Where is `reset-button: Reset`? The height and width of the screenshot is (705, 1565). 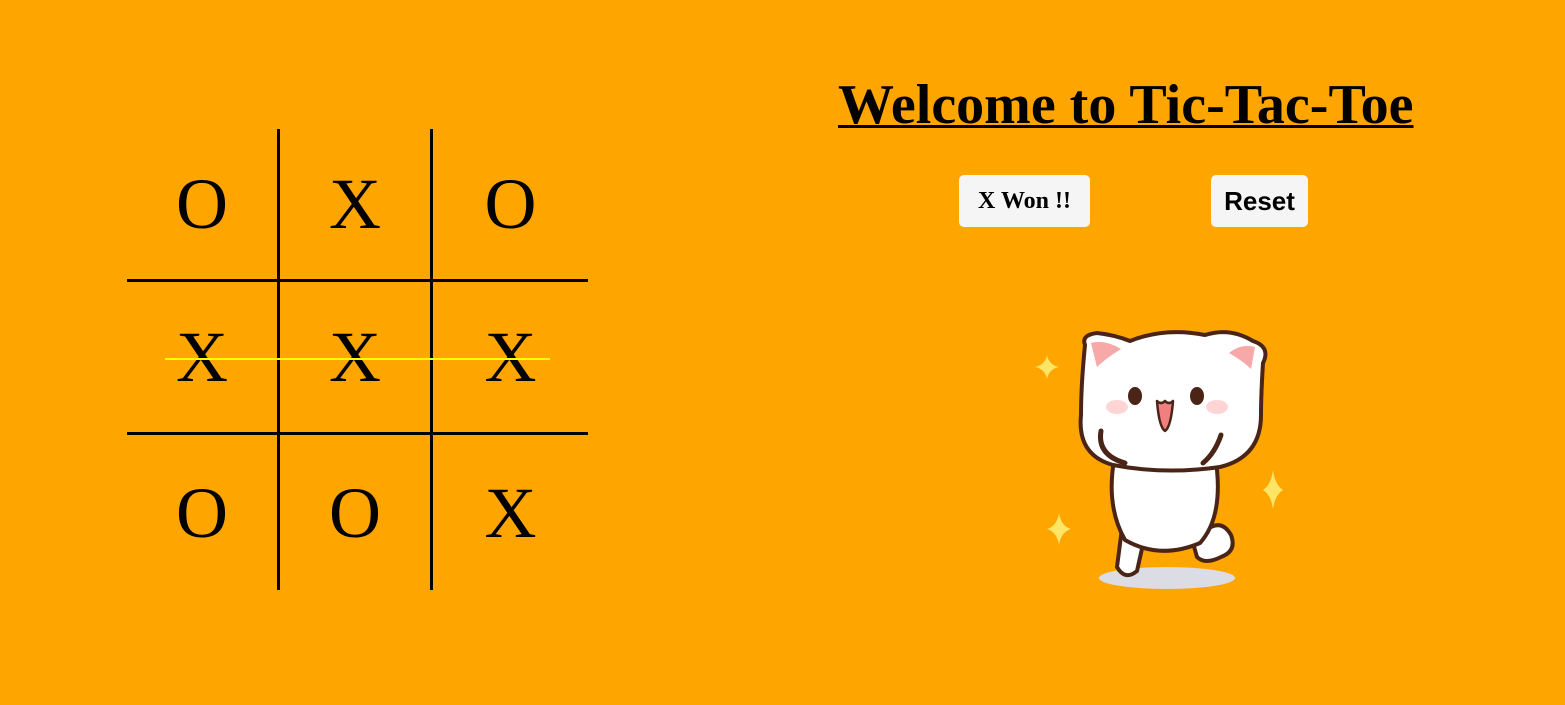 reset-button: Reset is located at coordinates (1259, 201).